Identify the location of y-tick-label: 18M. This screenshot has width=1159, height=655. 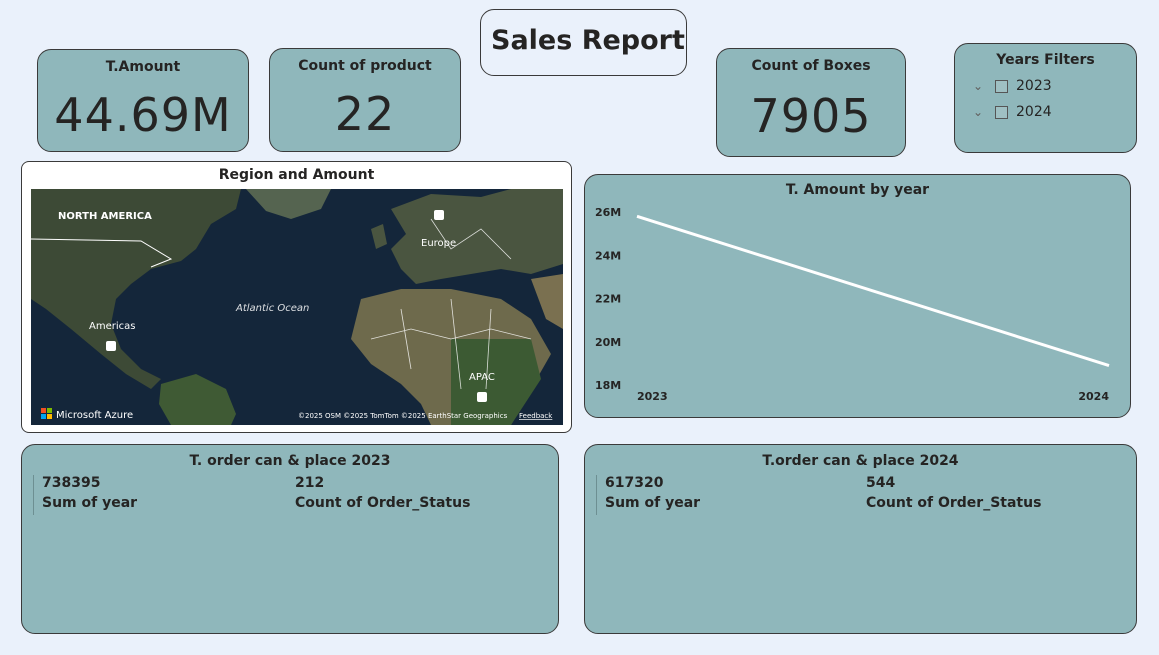
(608, 385).